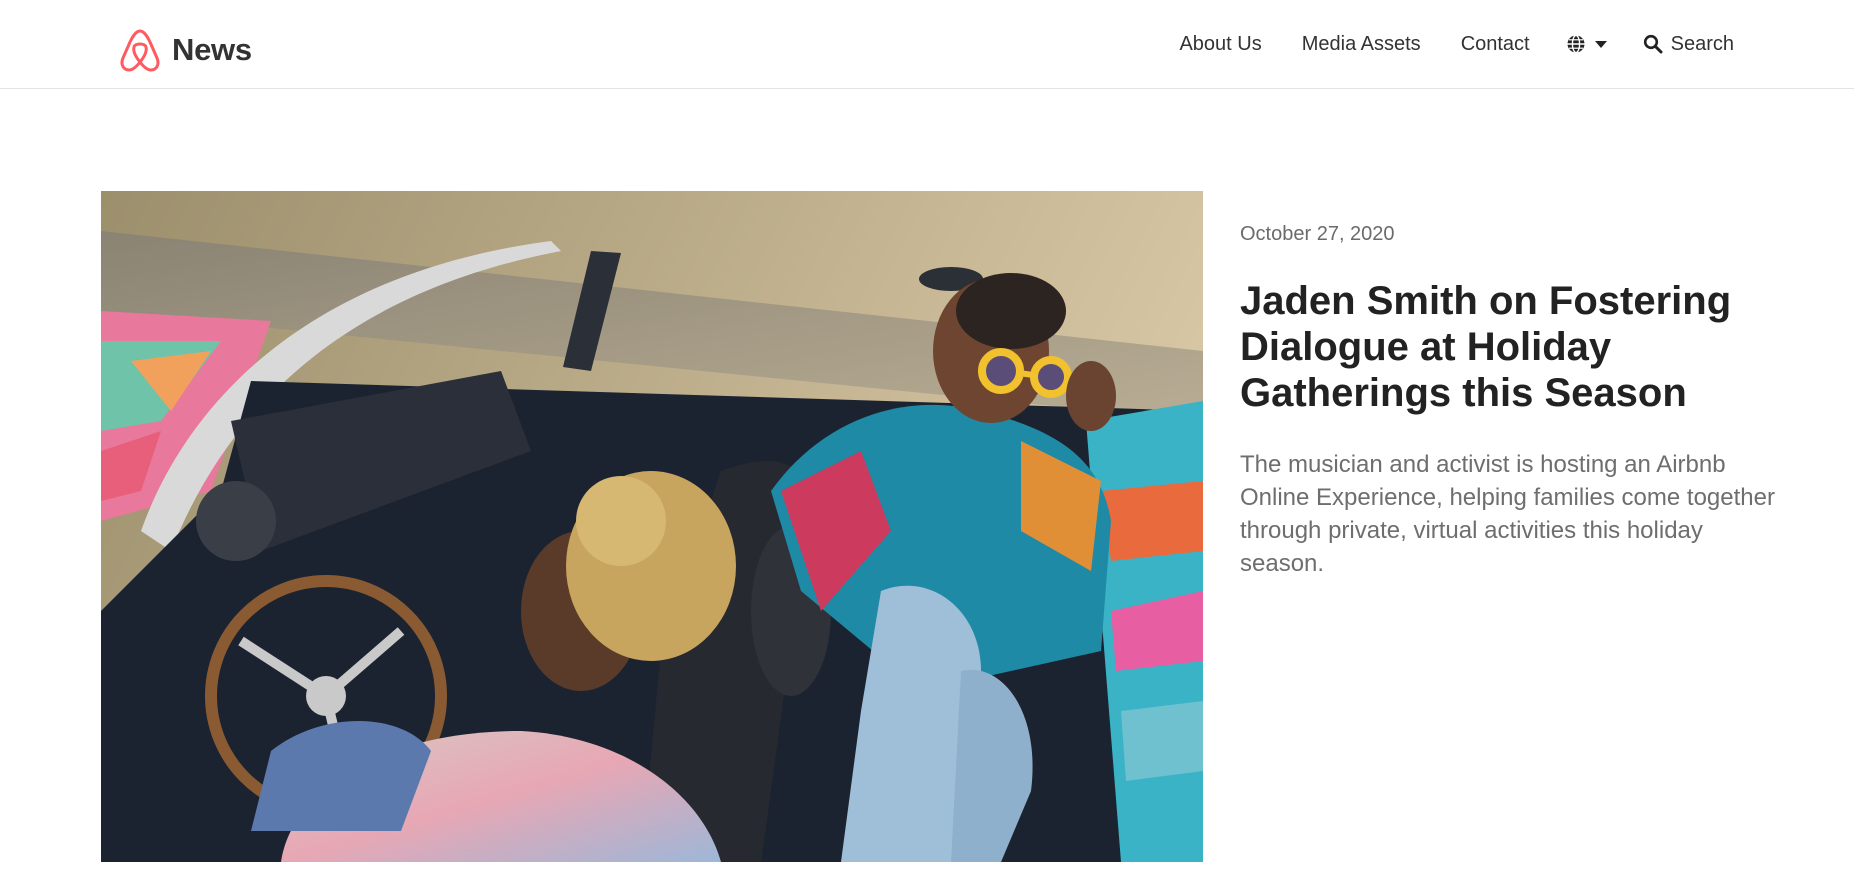 Image resolution: width=1854 pixels, height=890 pixels. I want to click on article-date: October 27, 2020, so click(1317, 234).